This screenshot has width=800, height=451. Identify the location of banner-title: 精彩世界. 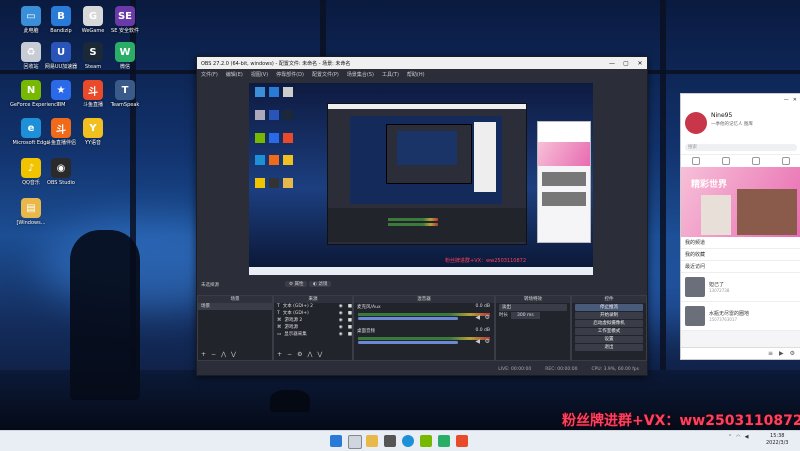
(709, 185).